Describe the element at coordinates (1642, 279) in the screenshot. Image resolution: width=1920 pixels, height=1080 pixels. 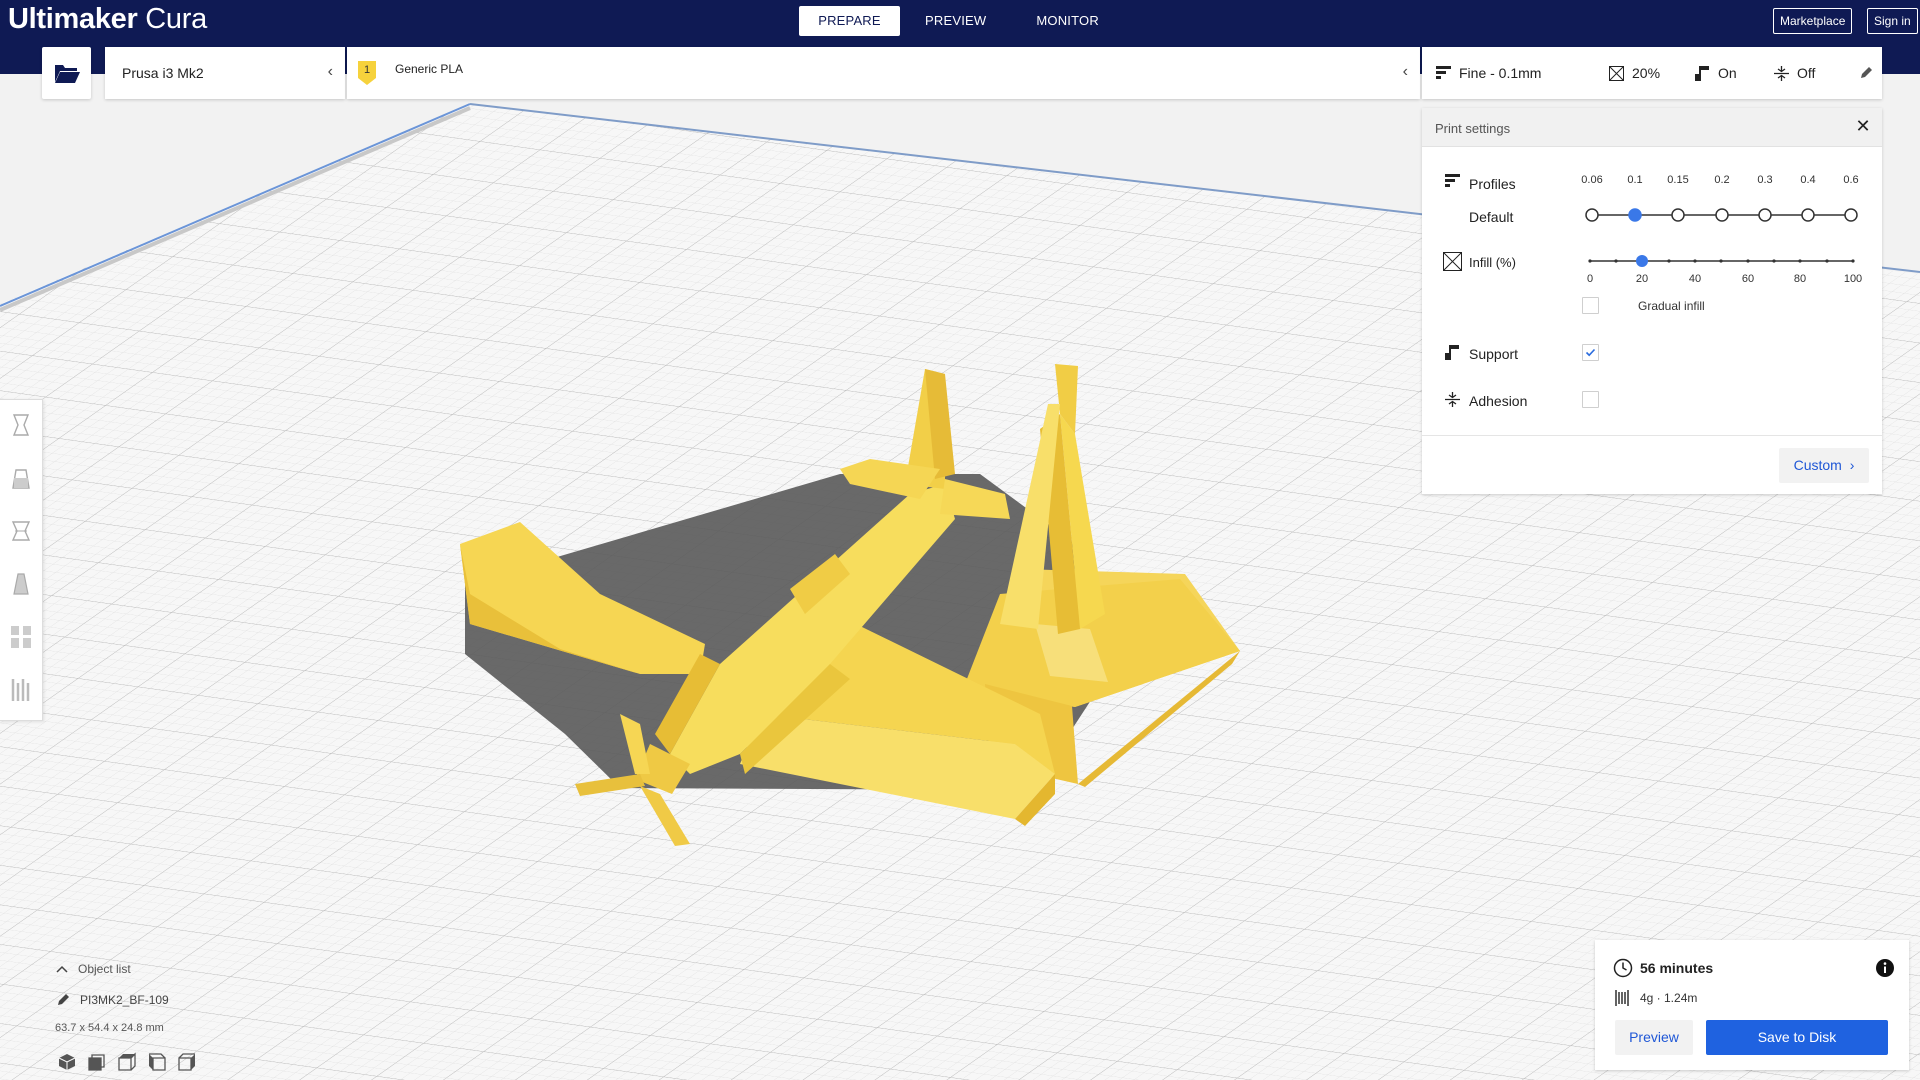
I see `infill-tick-label: 20` at that location.